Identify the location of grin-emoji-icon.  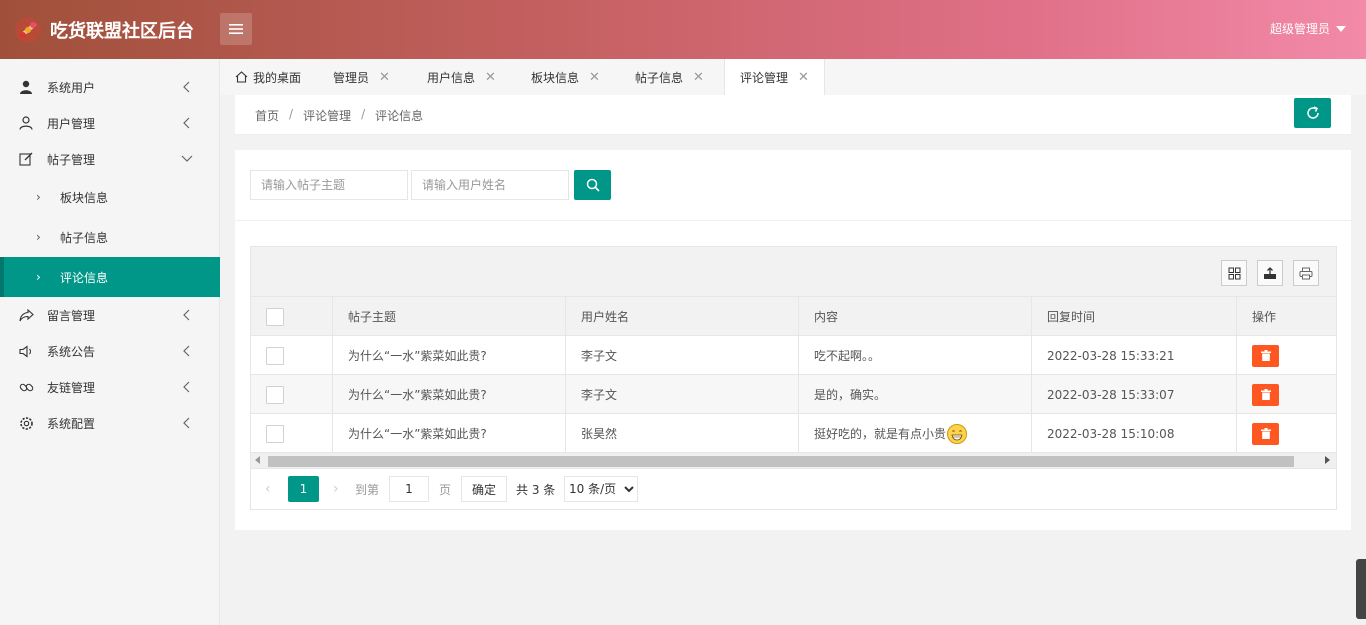
(957, 433).